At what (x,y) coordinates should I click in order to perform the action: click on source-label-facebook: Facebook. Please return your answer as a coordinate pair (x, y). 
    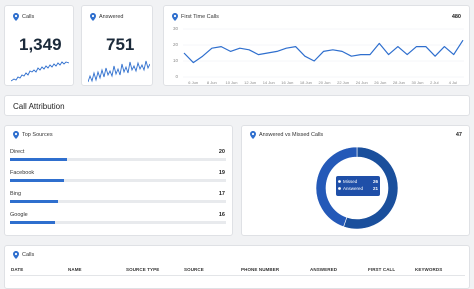
    Looking at the image, I should click on (22, 173).